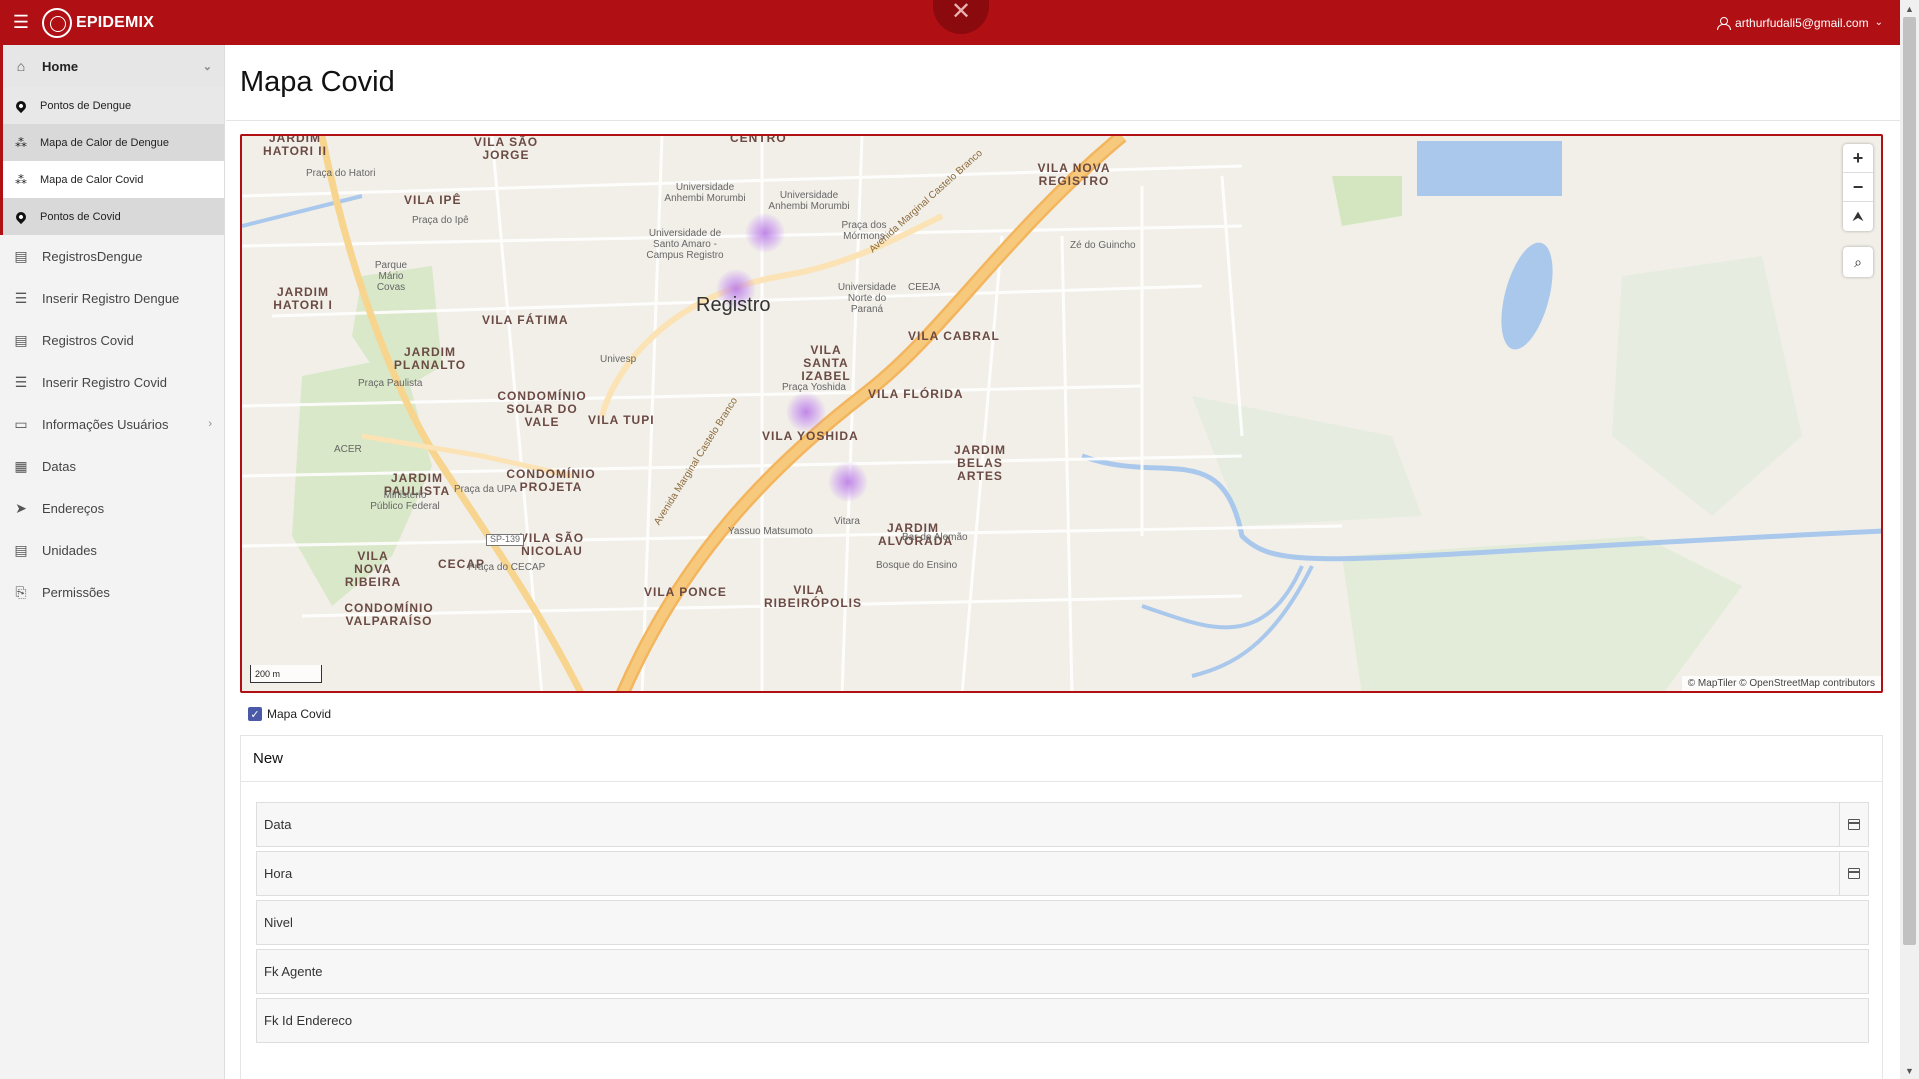 The width and height of the screenshot is (1919, 1079). What do you see at coordinates (289, 714) in the screenshot?
I see `layer-toggle: ✓ Mapa Covid` at bounding box center [289, 714].